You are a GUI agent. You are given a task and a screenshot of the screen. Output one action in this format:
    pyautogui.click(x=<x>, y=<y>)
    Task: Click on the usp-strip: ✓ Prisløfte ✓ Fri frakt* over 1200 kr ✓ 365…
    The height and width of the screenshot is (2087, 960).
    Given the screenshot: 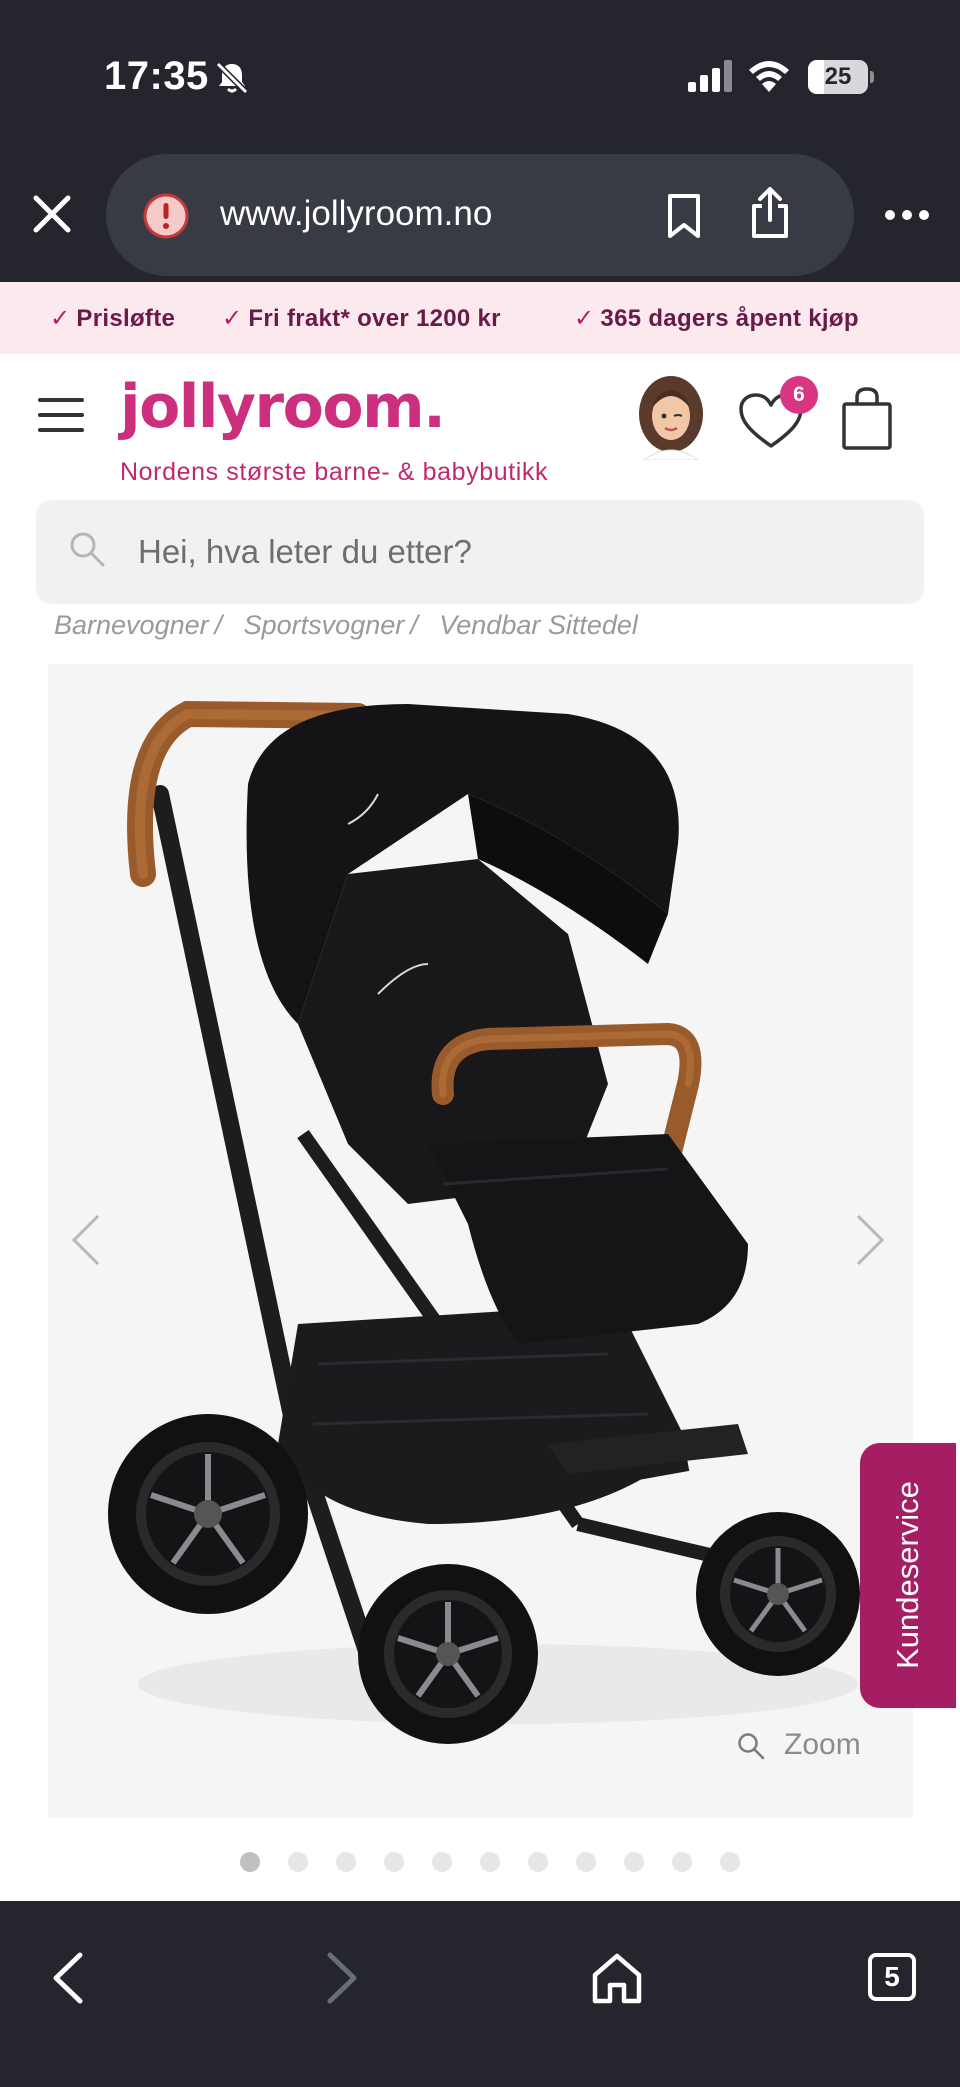 What is the action you would take?
    pyautogui.click(x=480, y=318)
    